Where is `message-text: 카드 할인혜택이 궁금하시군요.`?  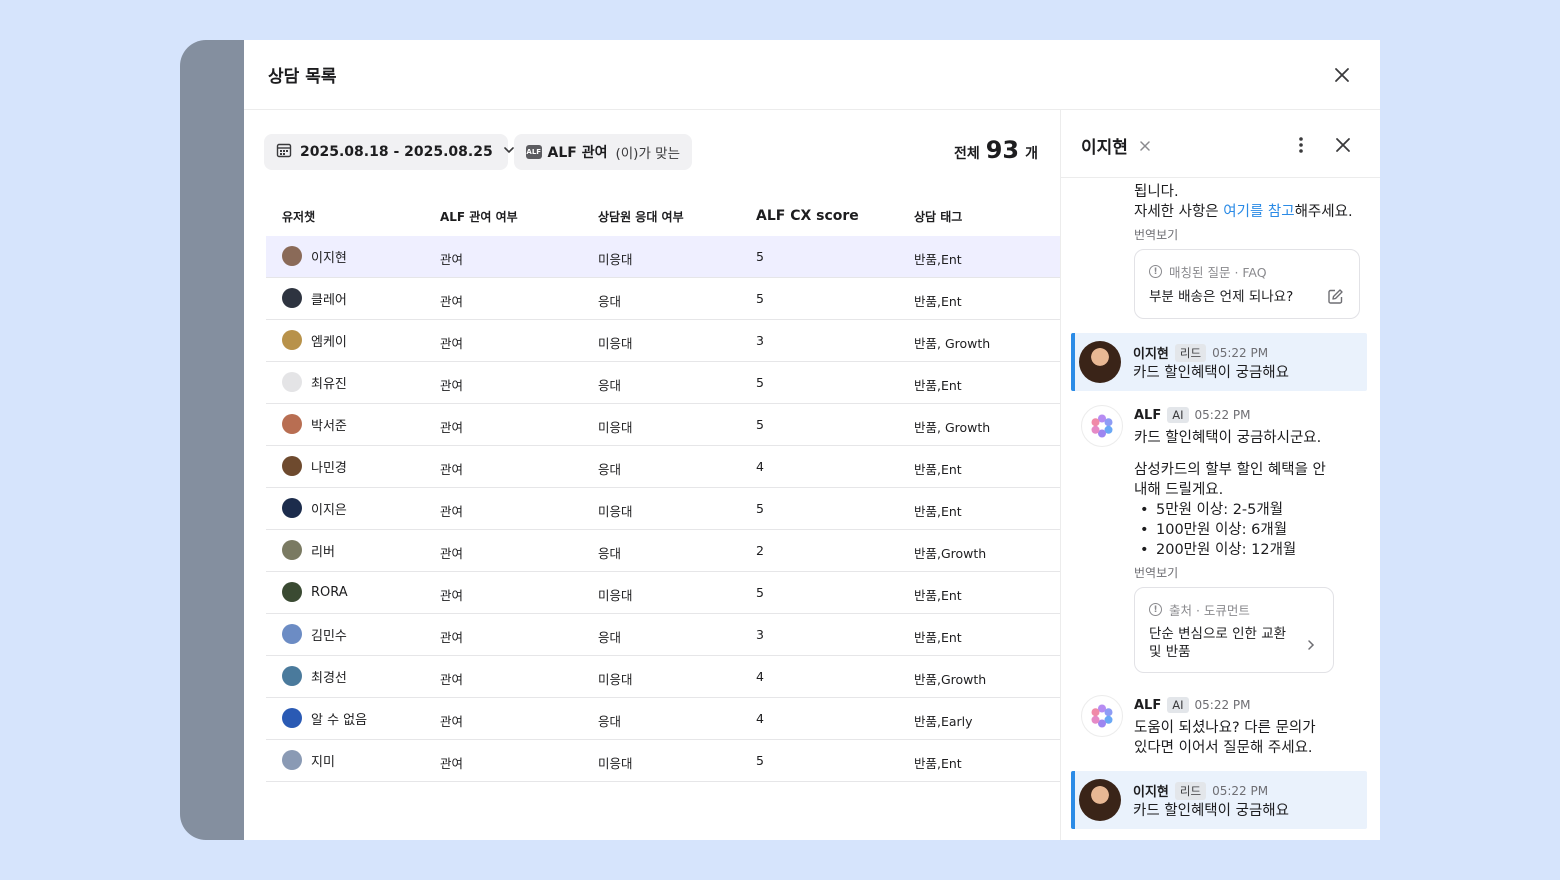
message-text: 카드 할인혜택이 궁금하시군요. is located at coordinates (1228, 438).